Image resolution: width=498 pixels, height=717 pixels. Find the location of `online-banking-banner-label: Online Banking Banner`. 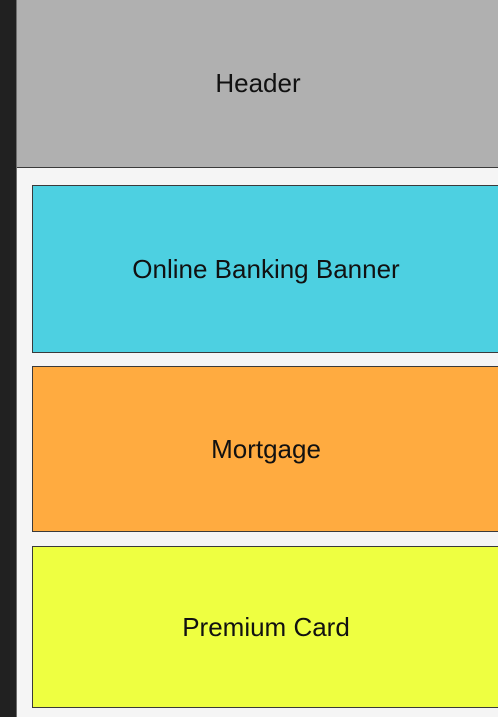

online-banking-banner-label: Online Banking Banner is located at coordinates (266, 268).